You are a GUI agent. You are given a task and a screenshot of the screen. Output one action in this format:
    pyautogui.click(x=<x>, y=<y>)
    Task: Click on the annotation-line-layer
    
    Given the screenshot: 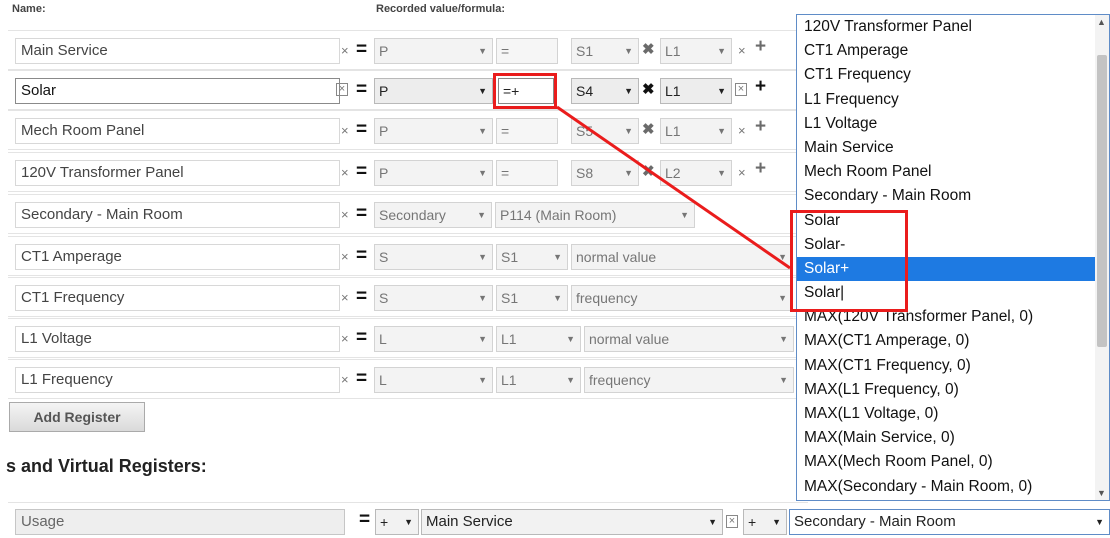 What is the action you would take?
    pyautogui.click(x=673, y=187)
    